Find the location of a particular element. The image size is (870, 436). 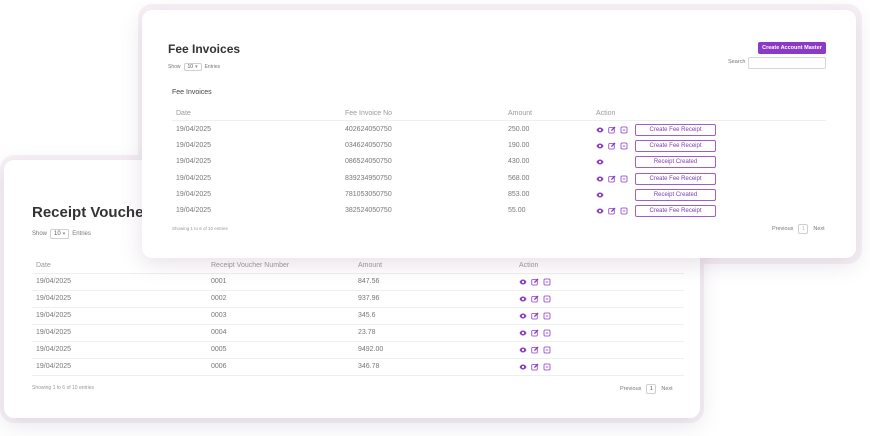

row-invoice-number: 839234950750 is located at coordinates (368, 178).